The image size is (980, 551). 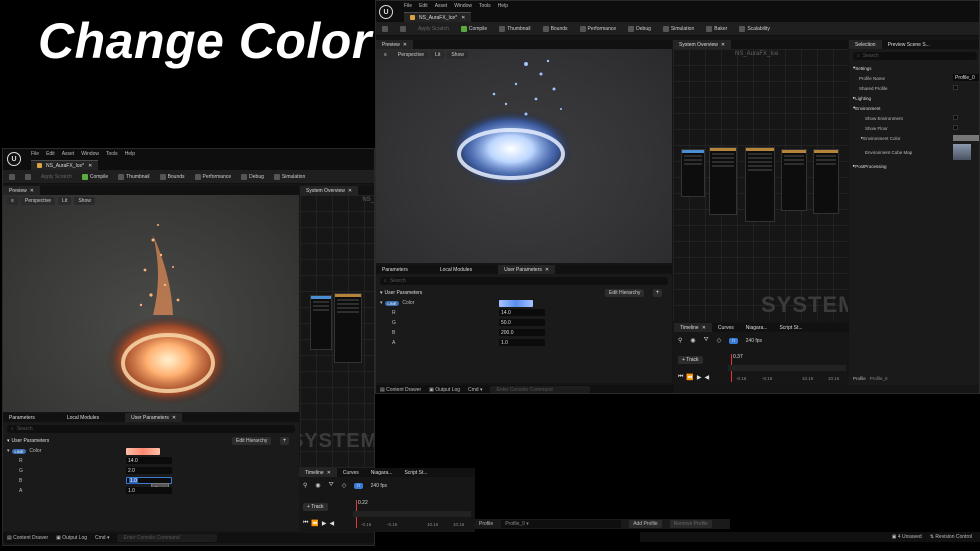 What do you see at coordinates (914, 68) in the screenshot?
I see `settings-section: ▾ Settings` at bounding box center [914, 68].